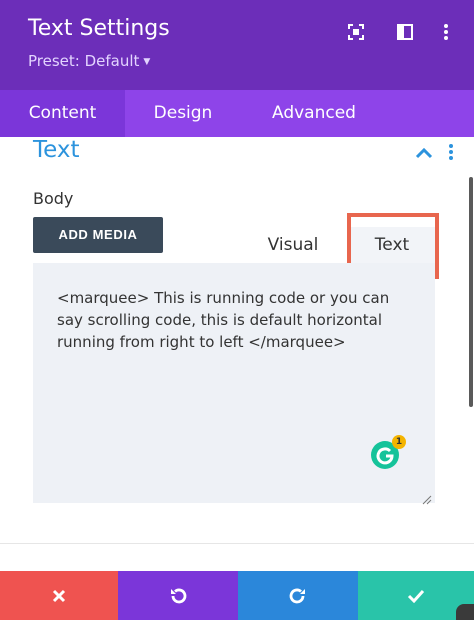  What do you see at coordinates (399, 442) in the screenshot?
I see `grammarly-count-badge: 1` at bounding box center [399, 442].